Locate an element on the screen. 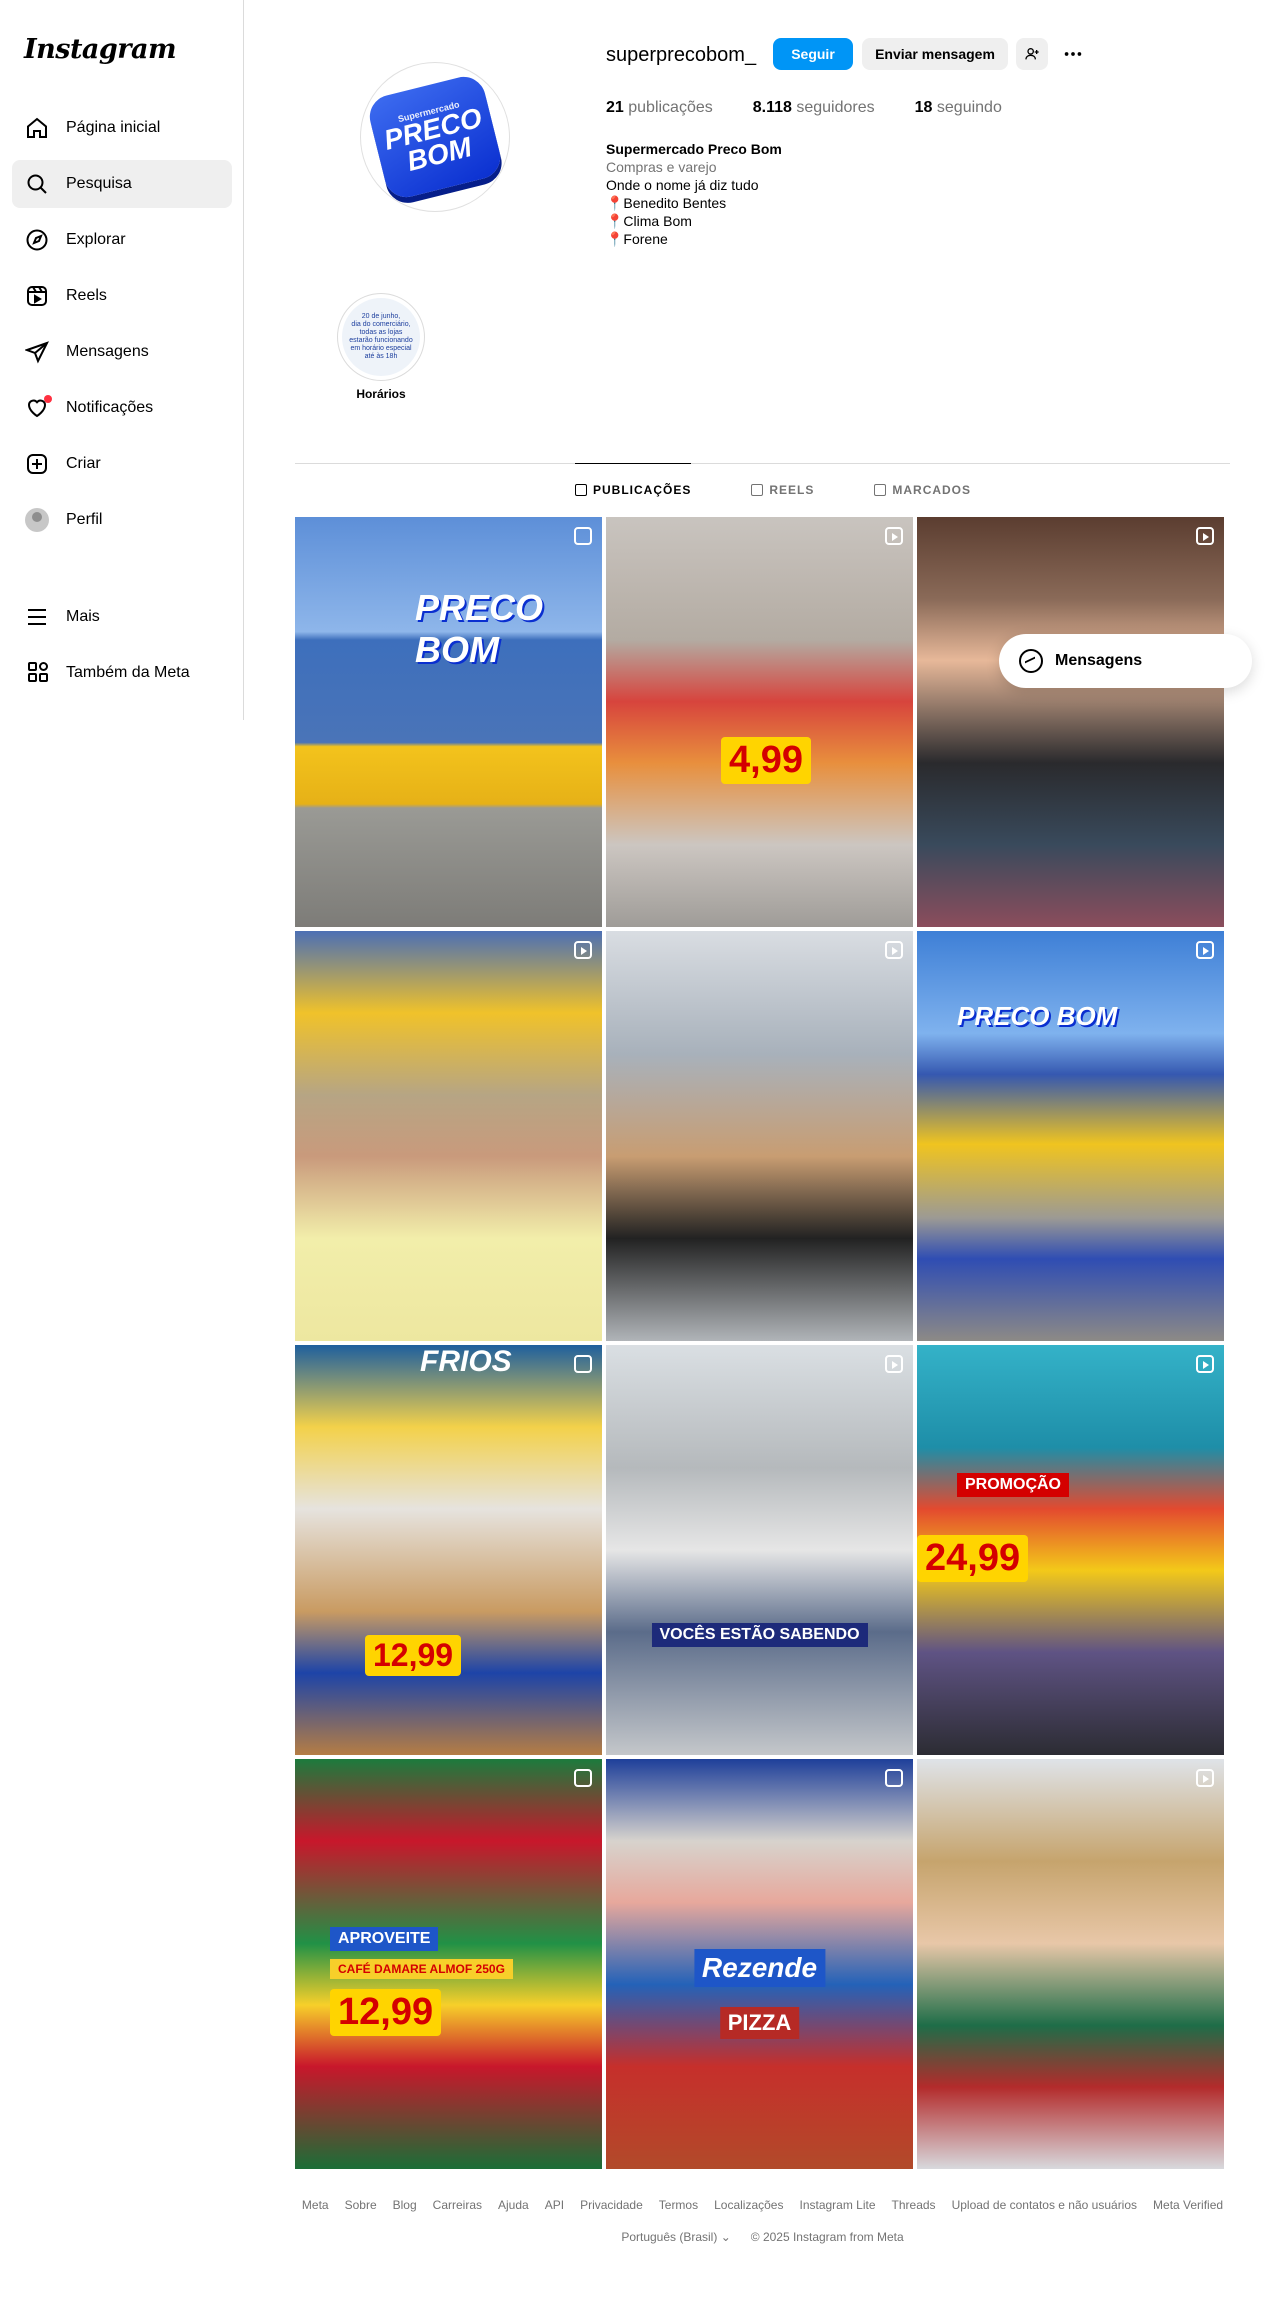  sidebar-item-reels: Reels is located at coordinates (122, 296).